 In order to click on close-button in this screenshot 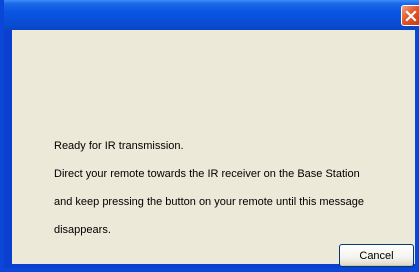, I will do `click(410, 15)`.